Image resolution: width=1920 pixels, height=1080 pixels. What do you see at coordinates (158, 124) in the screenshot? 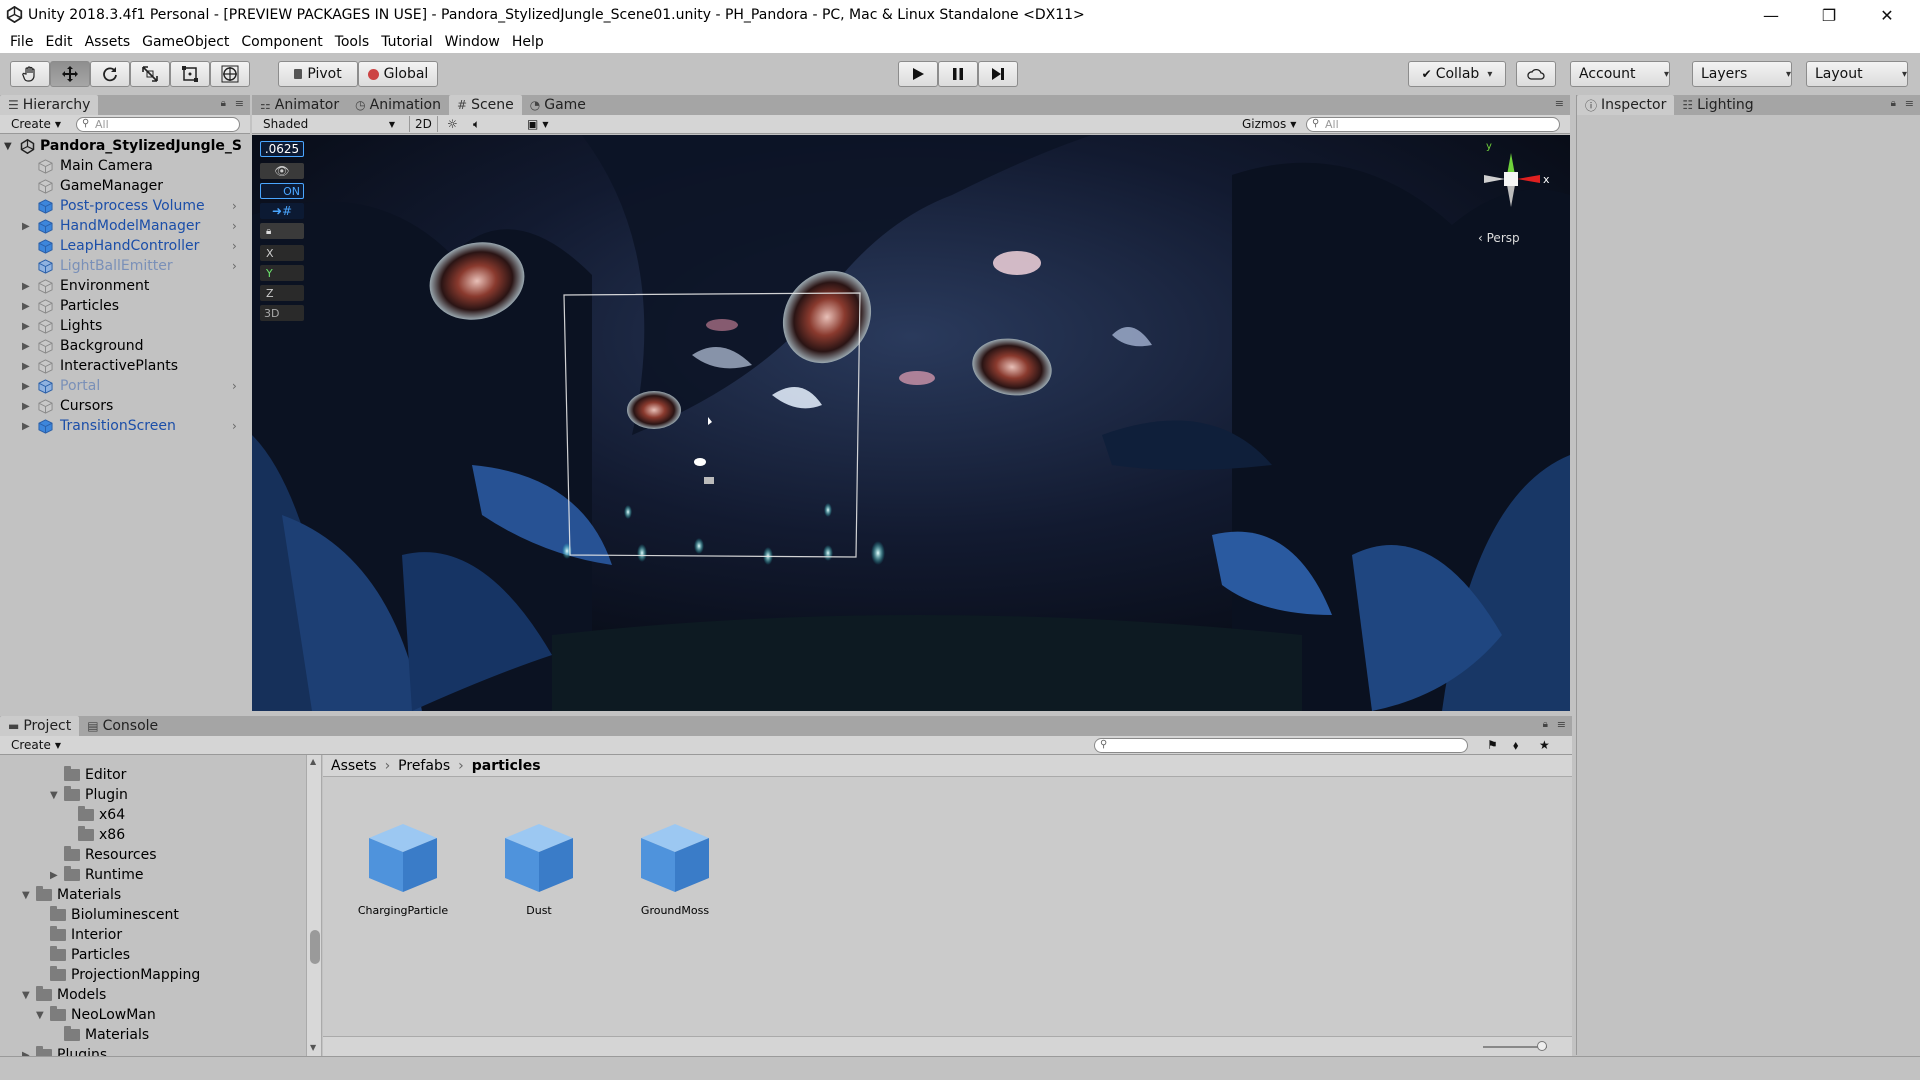
I see `hierarchy-search-input: ⚲ All` at bounding box center [158, 124].